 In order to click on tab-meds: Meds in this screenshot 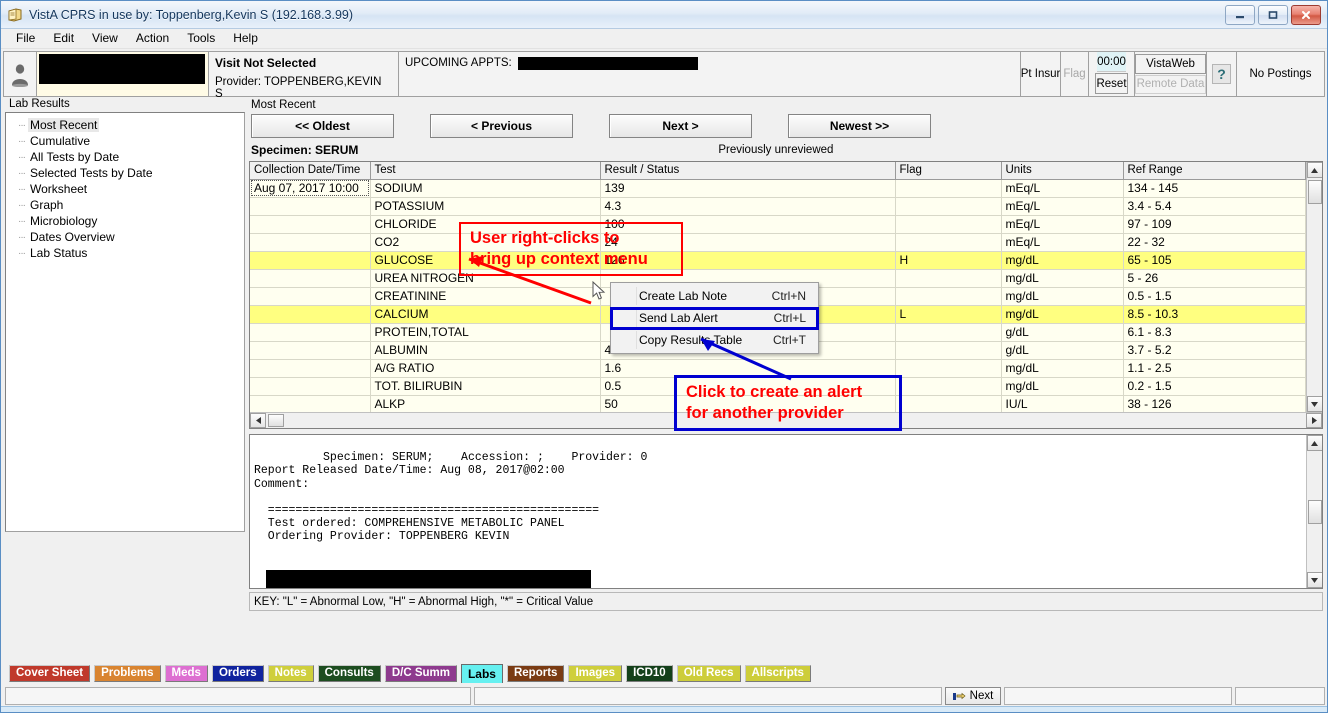, I will do `click(186, 673)`.